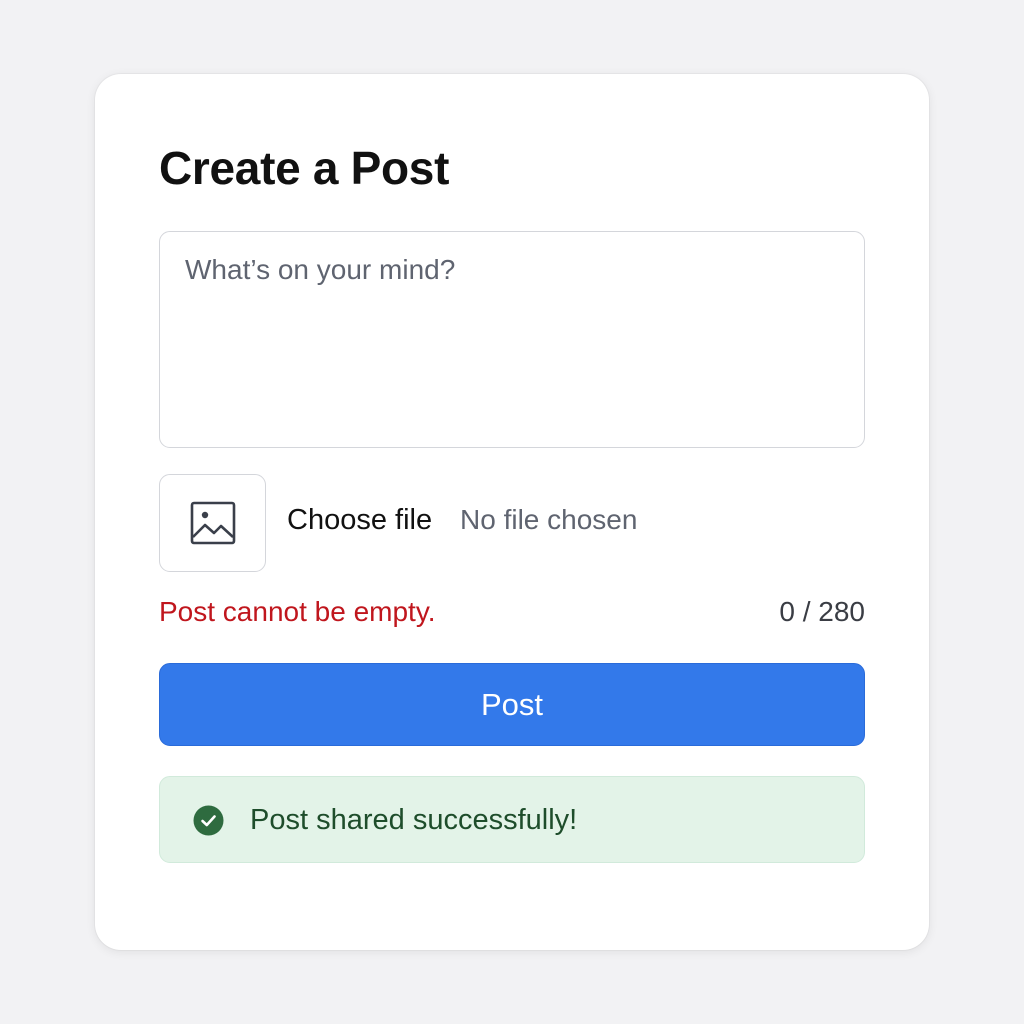 This screenshot has width=1024, height=1024. What do you see at coordinates (822, 611) in the screenshot?
I see `character-counter: 0 / 280` at bounding box center [822, 611].